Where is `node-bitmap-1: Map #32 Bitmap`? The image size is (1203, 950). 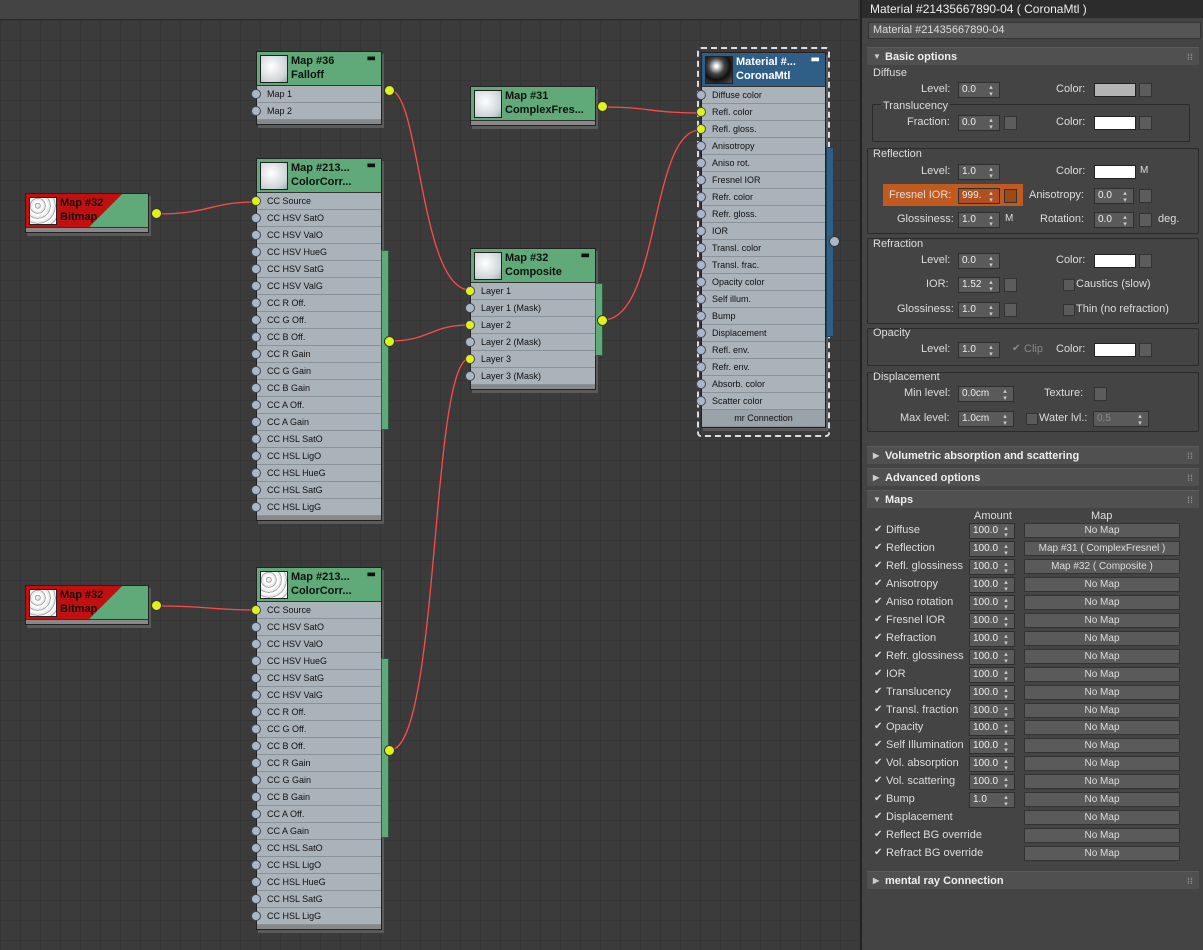
node-bitmap-1: Map #32 Bitmap is located at coordinates (87, 213).